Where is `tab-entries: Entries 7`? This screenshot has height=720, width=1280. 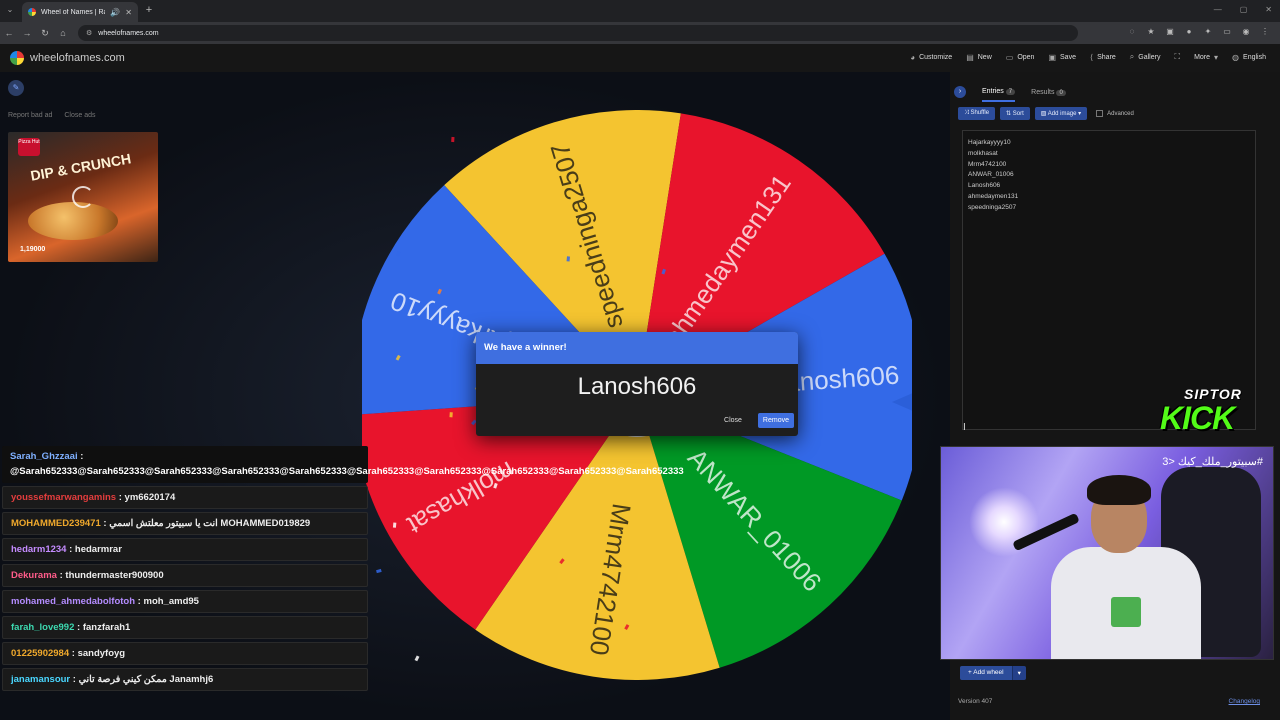 tab-entries: Entries 7 is located at coordinates (999, 95).